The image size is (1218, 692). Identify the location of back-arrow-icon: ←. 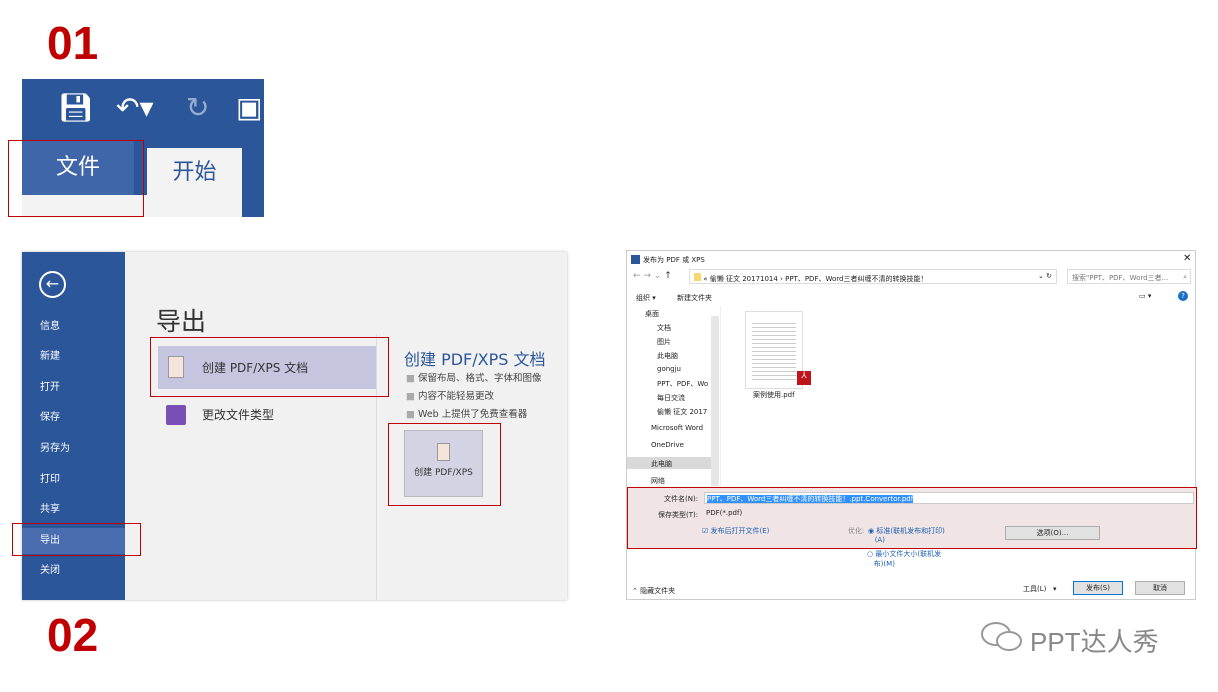
(52, 284).